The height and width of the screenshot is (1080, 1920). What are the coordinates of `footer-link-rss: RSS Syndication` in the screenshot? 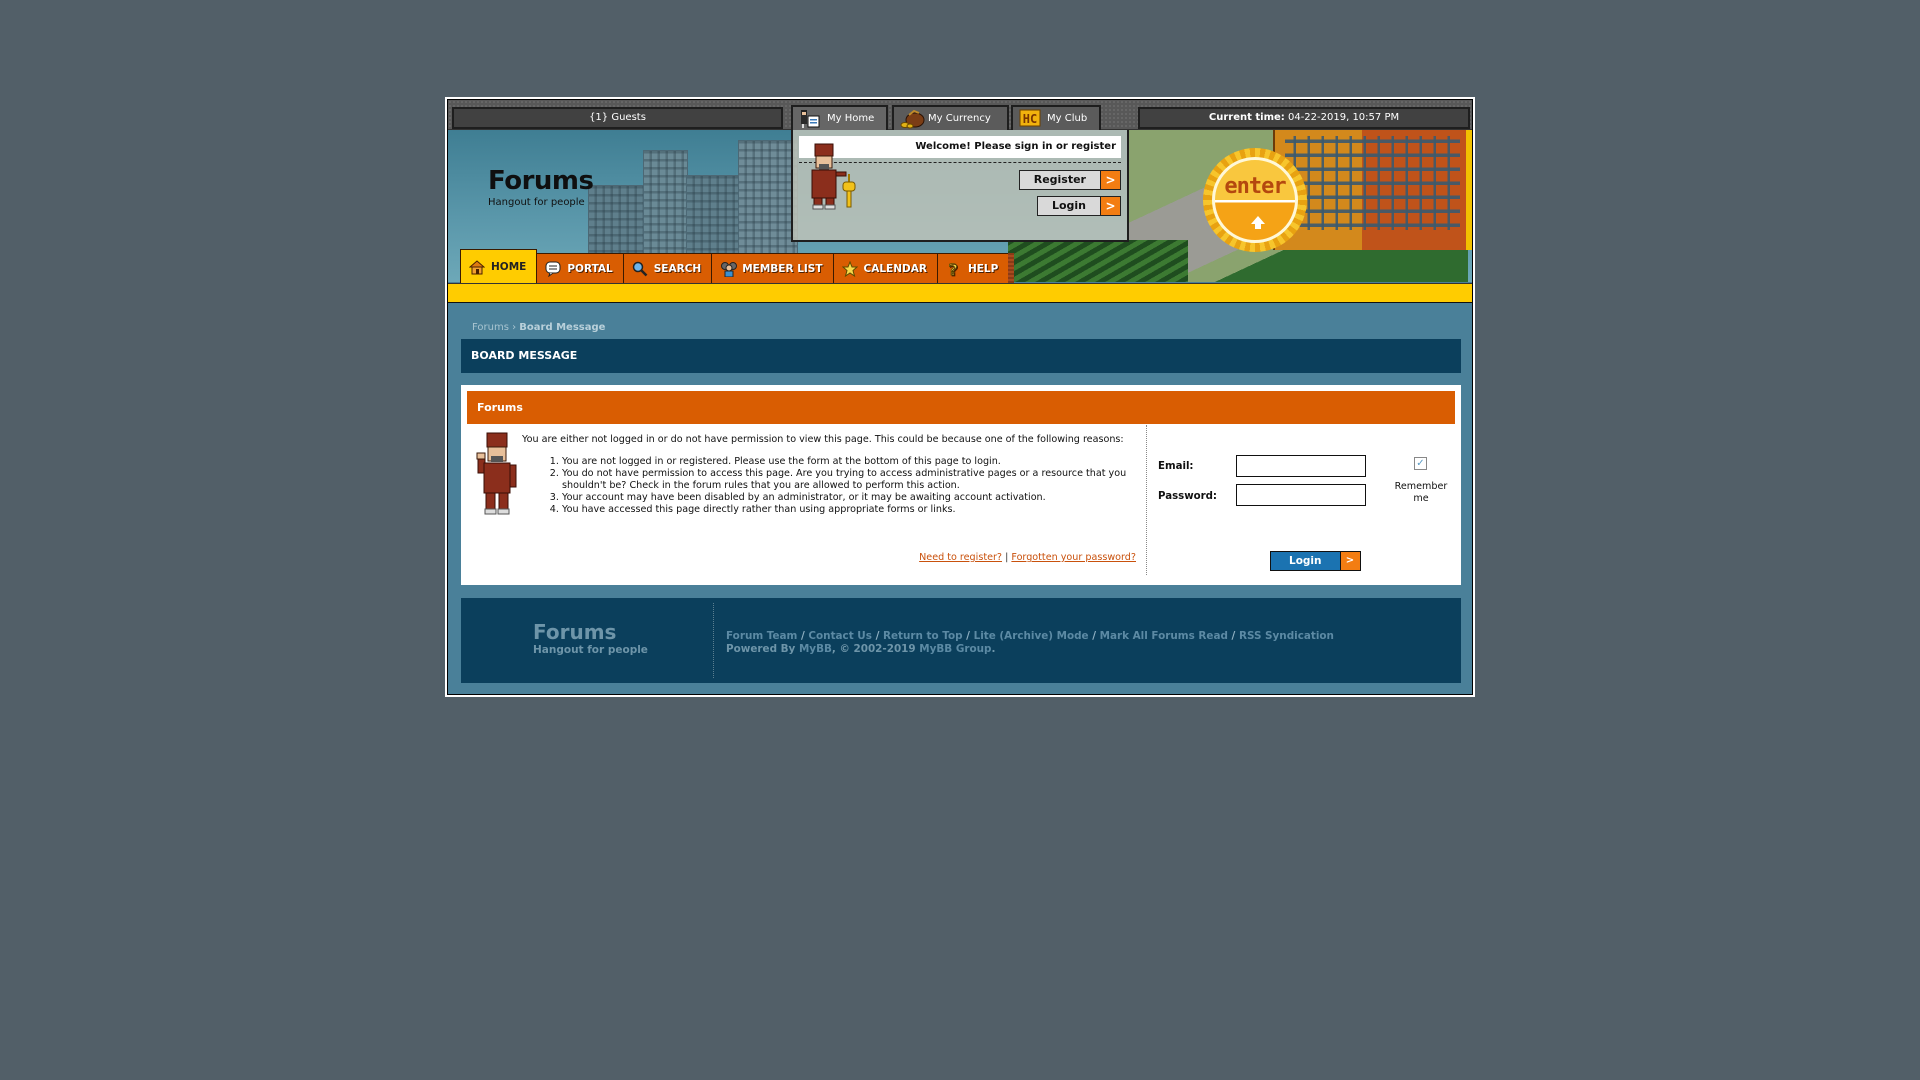 It's located at (1286, 636).